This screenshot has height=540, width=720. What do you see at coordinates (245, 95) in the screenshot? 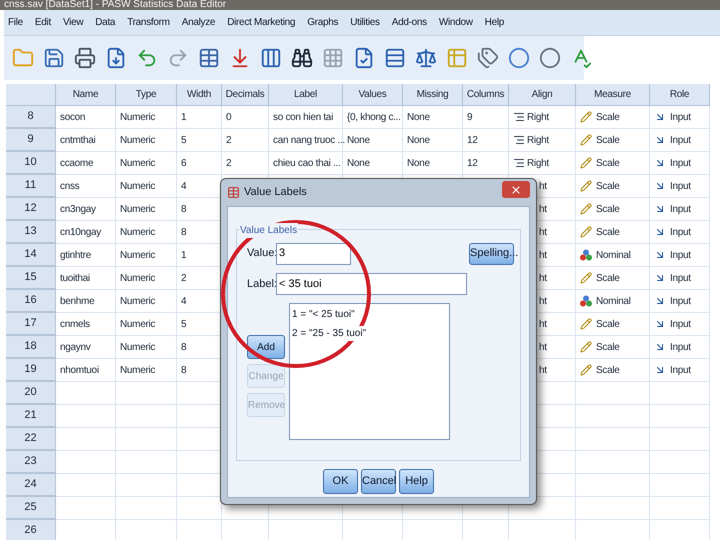
I see `column-header: Decimals` at bounding box center [245, 95].